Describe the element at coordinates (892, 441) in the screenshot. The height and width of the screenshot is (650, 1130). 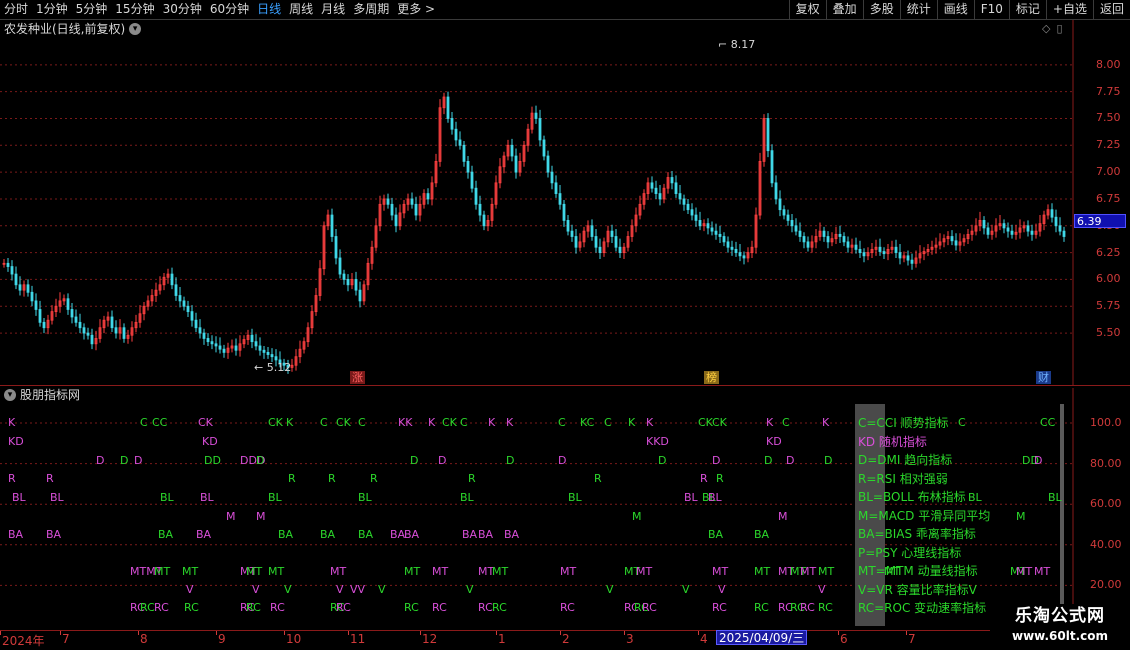
I see `legend-item: KD 随机指标` at that location.